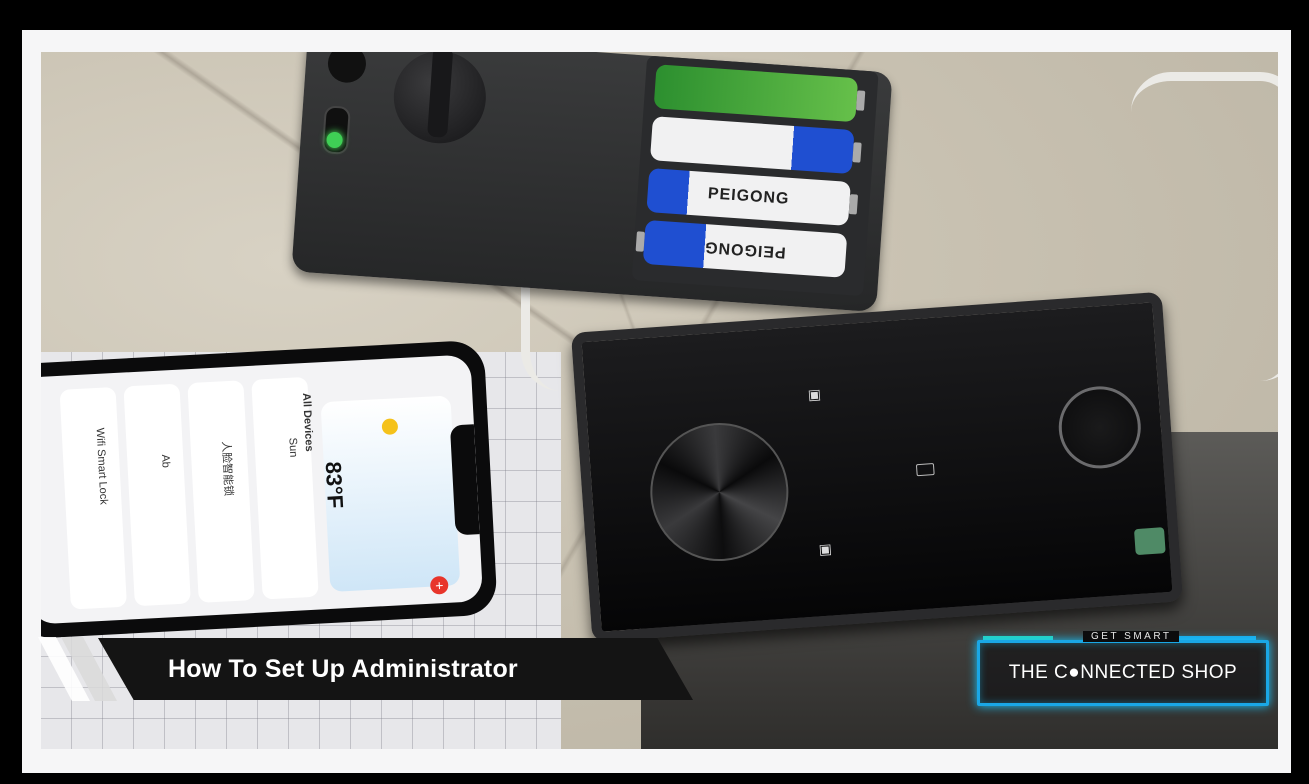 This screenshot has width=1309, height=784. I want to click on keyhole, so click(347, 68).